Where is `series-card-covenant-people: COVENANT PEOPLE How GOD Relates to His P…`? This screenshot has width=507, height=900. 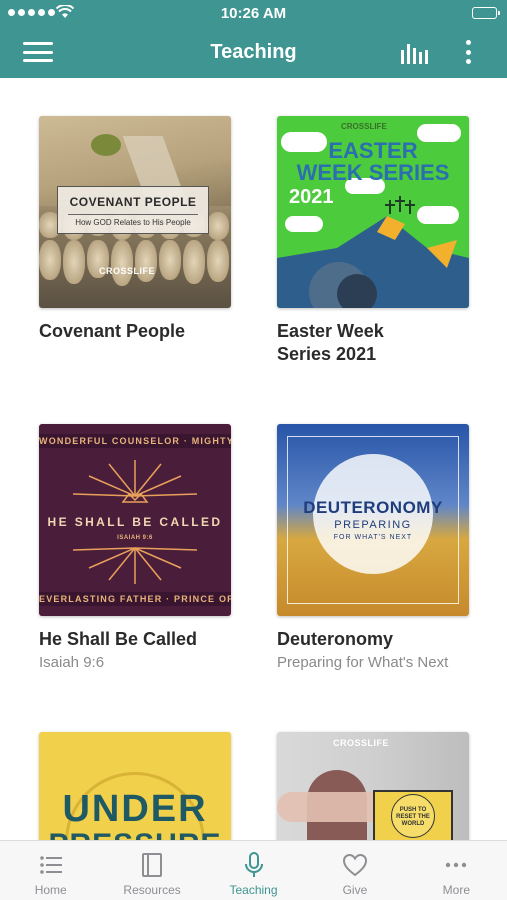 series-card-covenant-people: COVENANT PEOPLE How GOD Relates to His P… is located at coordinates (135, 229).